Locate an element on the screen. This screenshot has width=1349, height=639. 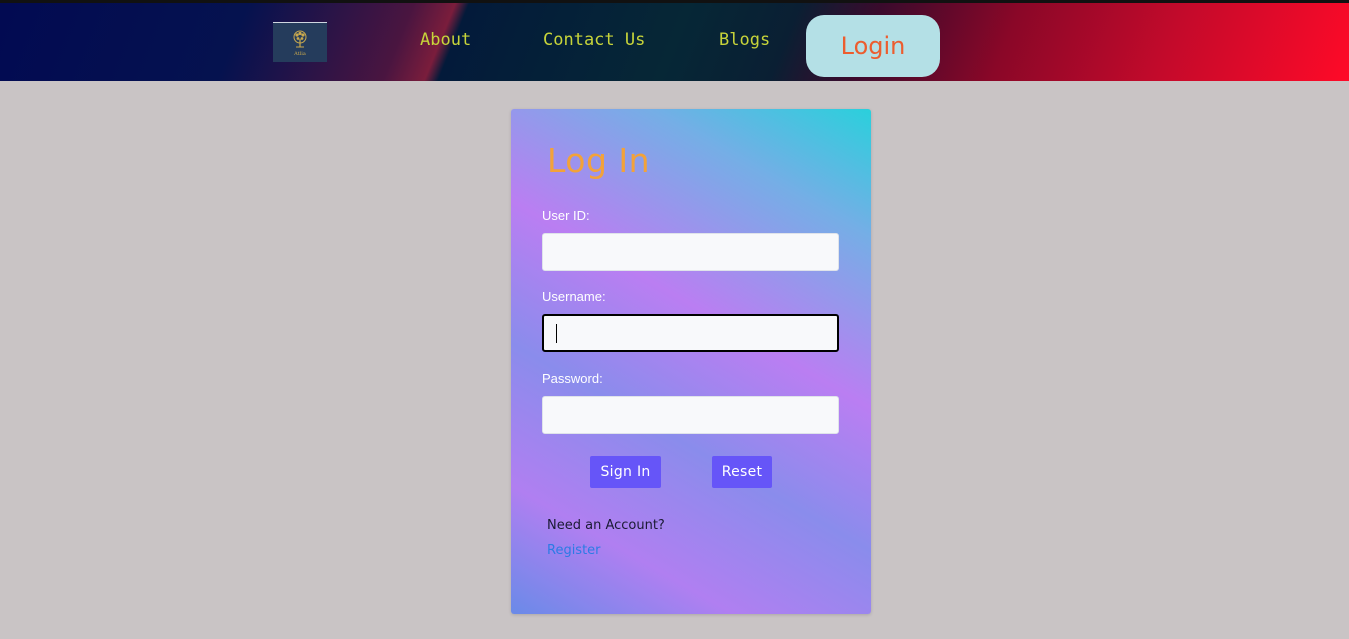
password-input is located at coordinates (690, 415).